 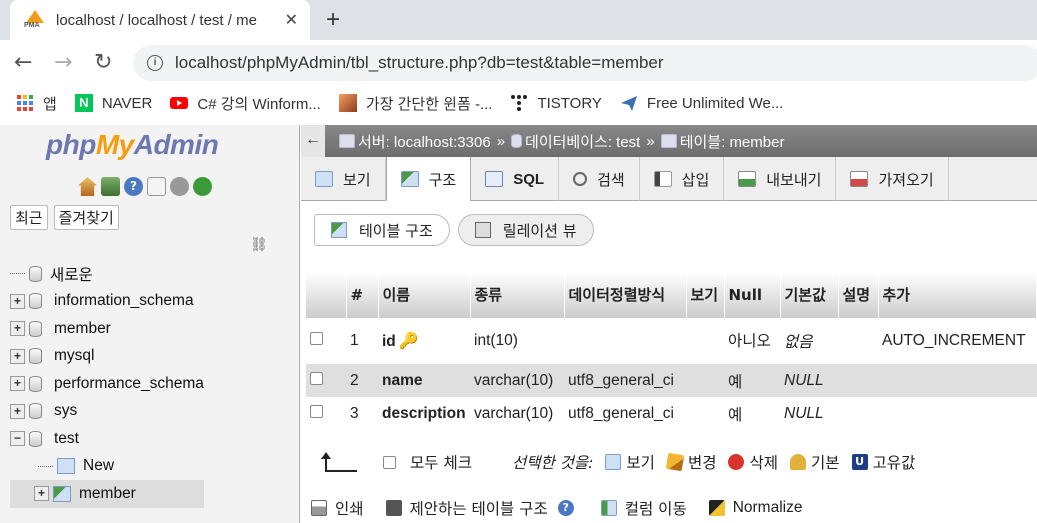 What do you see at coordinates (957, 295) in the screenshot?
I see `header-extra: 추가` at bounding box center [957, 295].